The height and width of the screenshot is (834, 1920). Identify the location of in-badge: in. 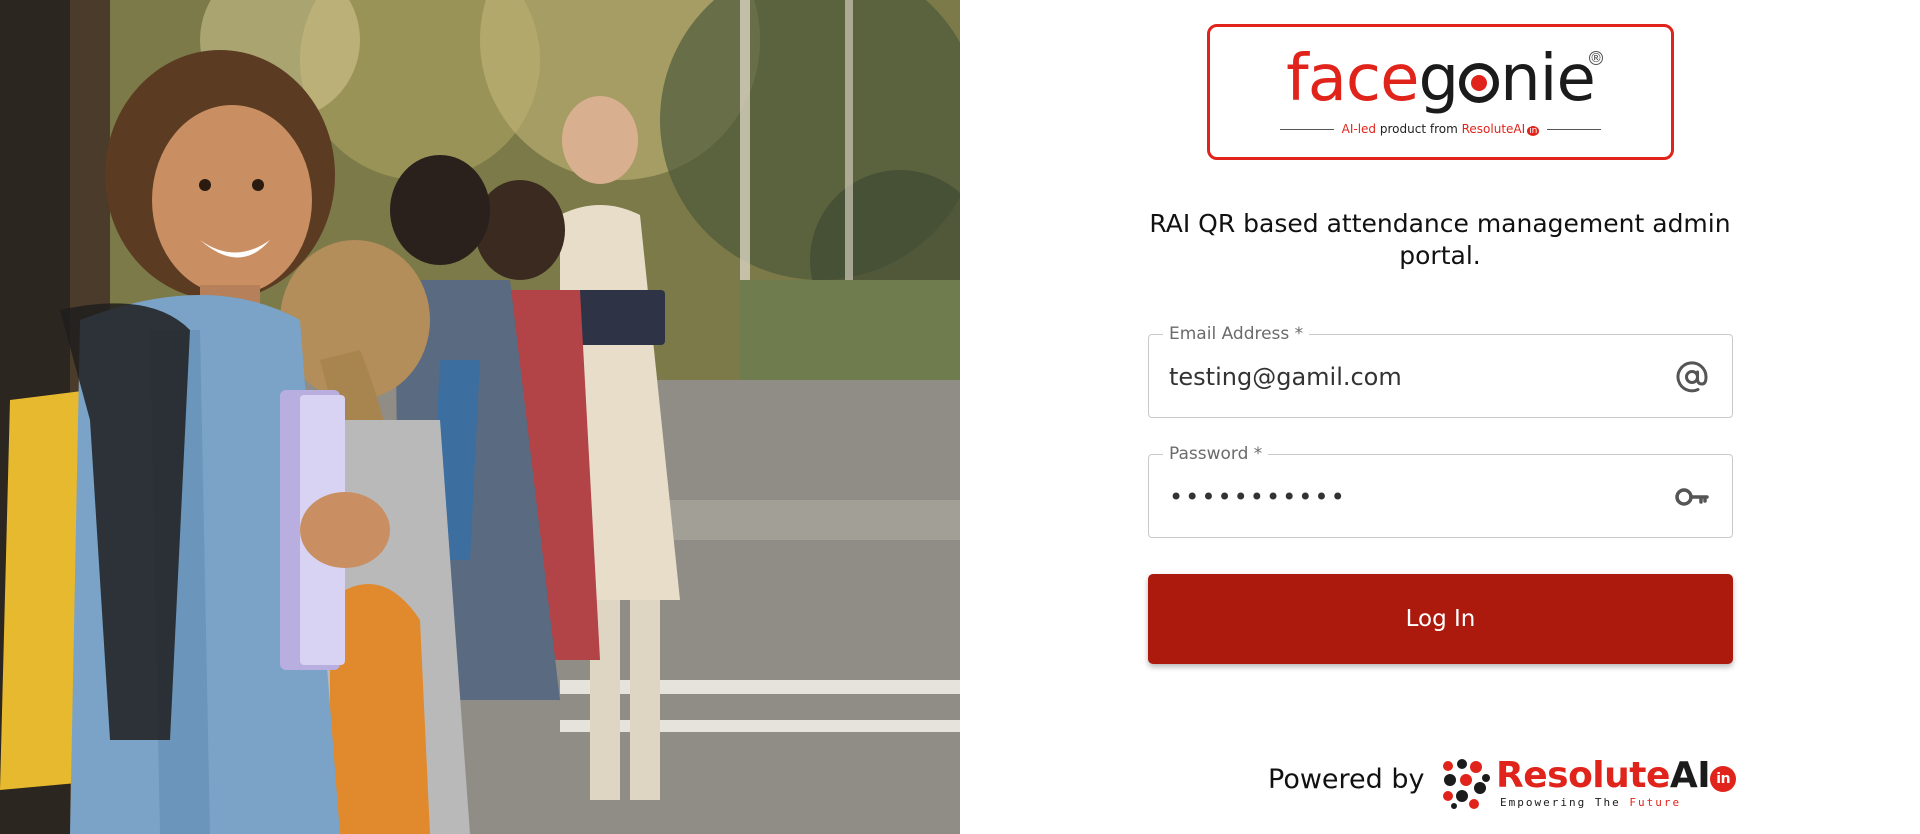
(1723, 779).